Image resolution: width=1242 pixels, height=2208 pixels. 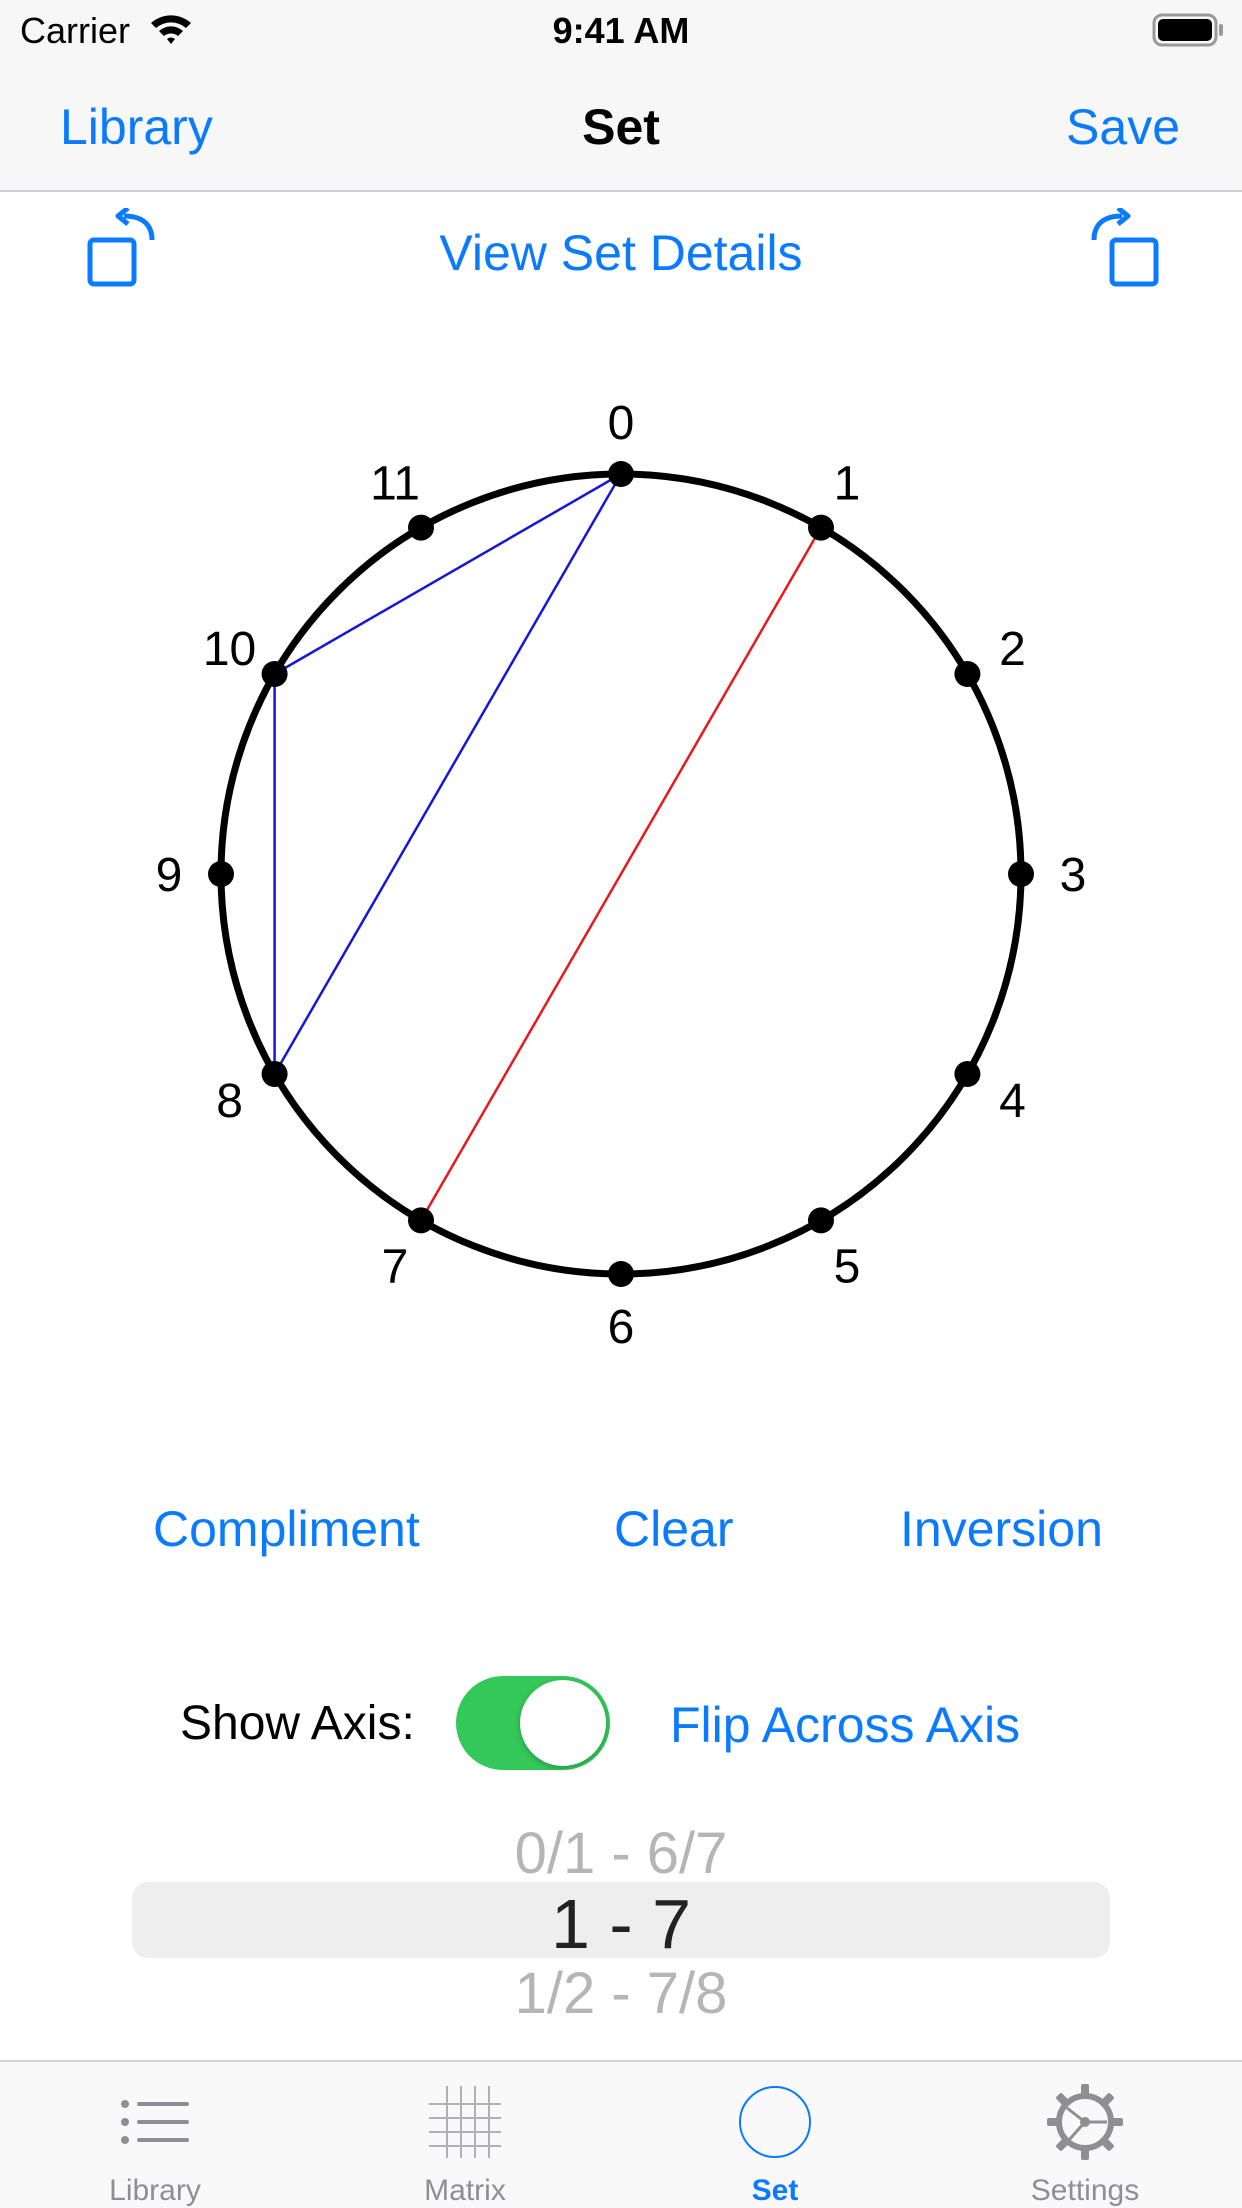 I want to click on tab-settings: Settings, so click(x=1085, y=2135).